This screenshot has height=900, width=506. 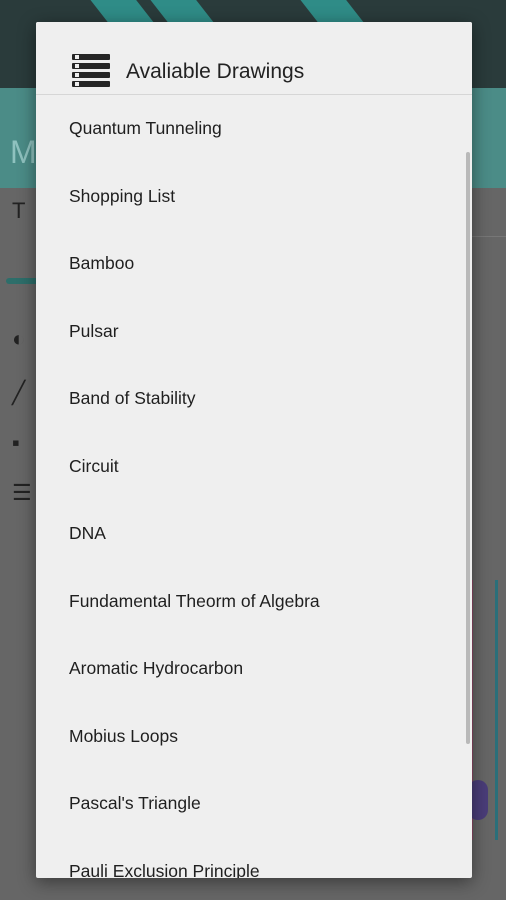 What do you see at coordinates (22, 492) in the screenshot?
I see `list-icon: ☰` at bounding box center [22, 492].